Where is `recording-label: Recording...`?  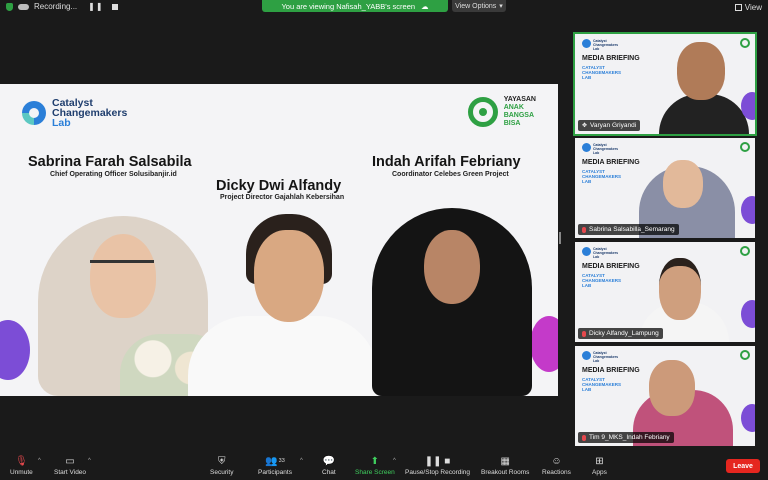 recording-label: Recording... is located at coordinates (56, 6).